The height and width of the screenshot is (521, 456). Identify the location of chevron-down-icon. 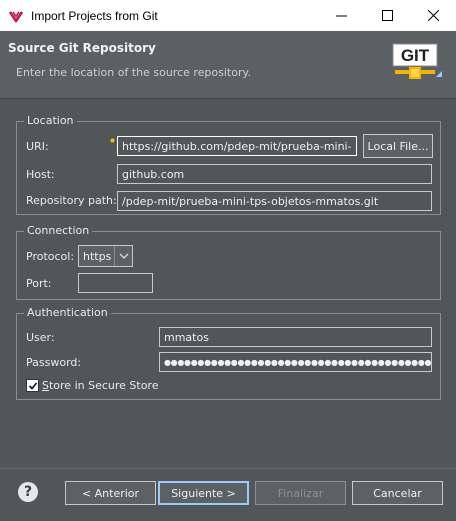
(123, 256).